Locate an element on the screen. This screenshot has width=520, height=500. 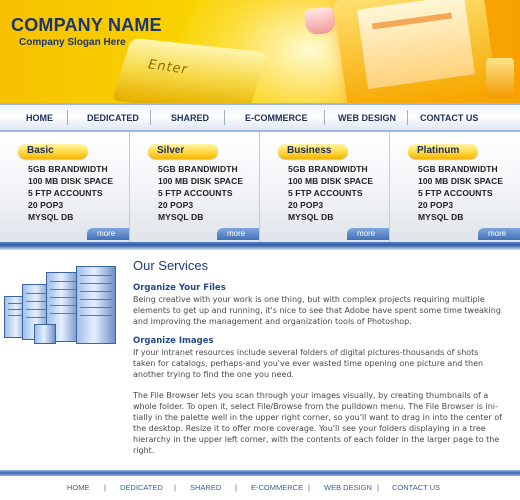
plan-badge: Basic is located at coordinates (53, 151).